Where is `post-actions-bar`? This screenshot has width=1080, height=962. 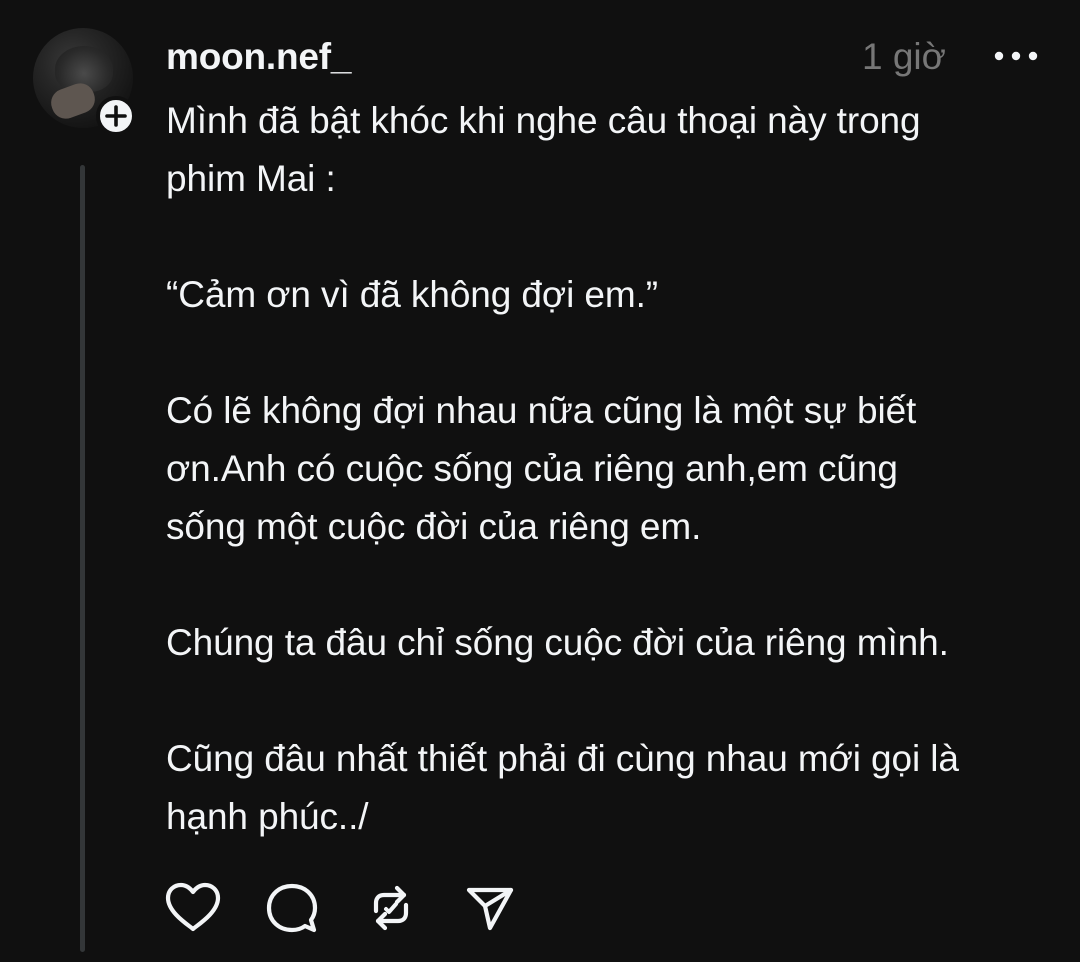
post-actions-bar is located at coordinates (358, 908).